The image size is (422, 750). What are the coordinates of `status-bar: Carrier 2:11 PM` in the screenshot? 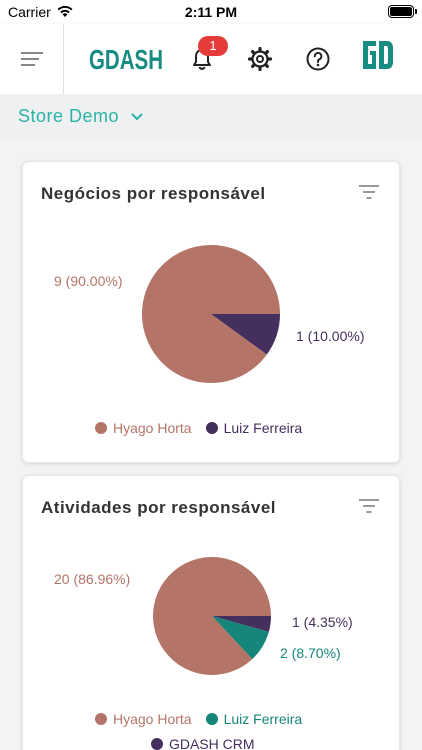 It's located at (211, 12).